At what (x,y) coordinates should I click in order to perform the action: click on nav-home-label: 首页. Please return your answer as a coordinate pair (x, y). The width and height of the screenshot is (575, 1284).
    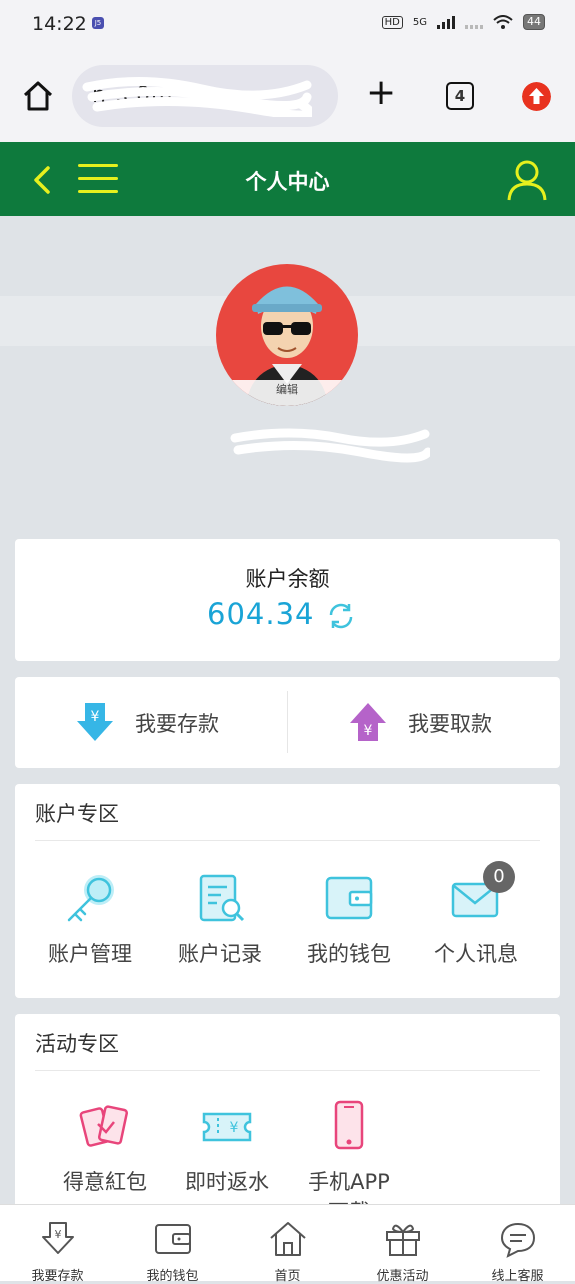
    Looking at the image, I should click on (287, 1276).